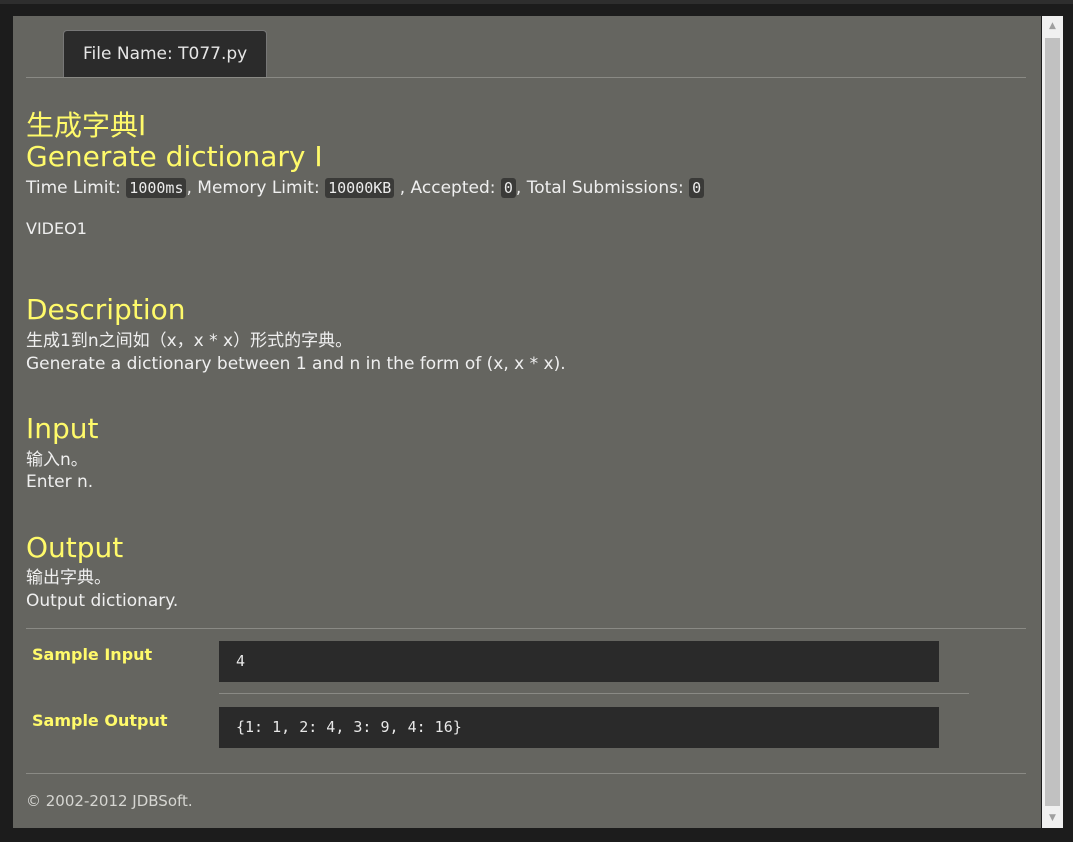 This screenshot has height=842, width=1073. What do you see at coordinates (579, 727) in the screenshot?
I see `sample-output-box: {1: 1, 2: 4, 3: 9, 4: 16}` at bounding box center [579, 727].